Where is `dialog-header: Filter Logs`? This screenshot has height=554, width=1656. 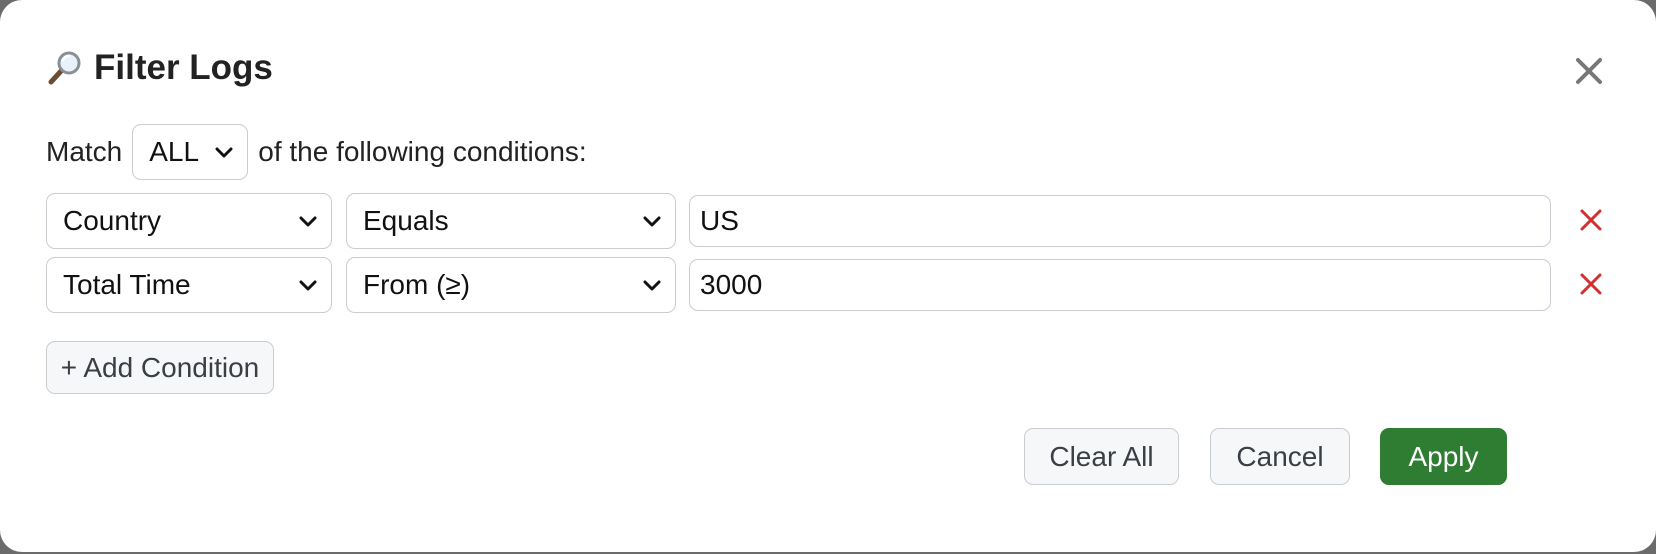
dialog-header: Filter Logs is located at coordinates (159, 68).